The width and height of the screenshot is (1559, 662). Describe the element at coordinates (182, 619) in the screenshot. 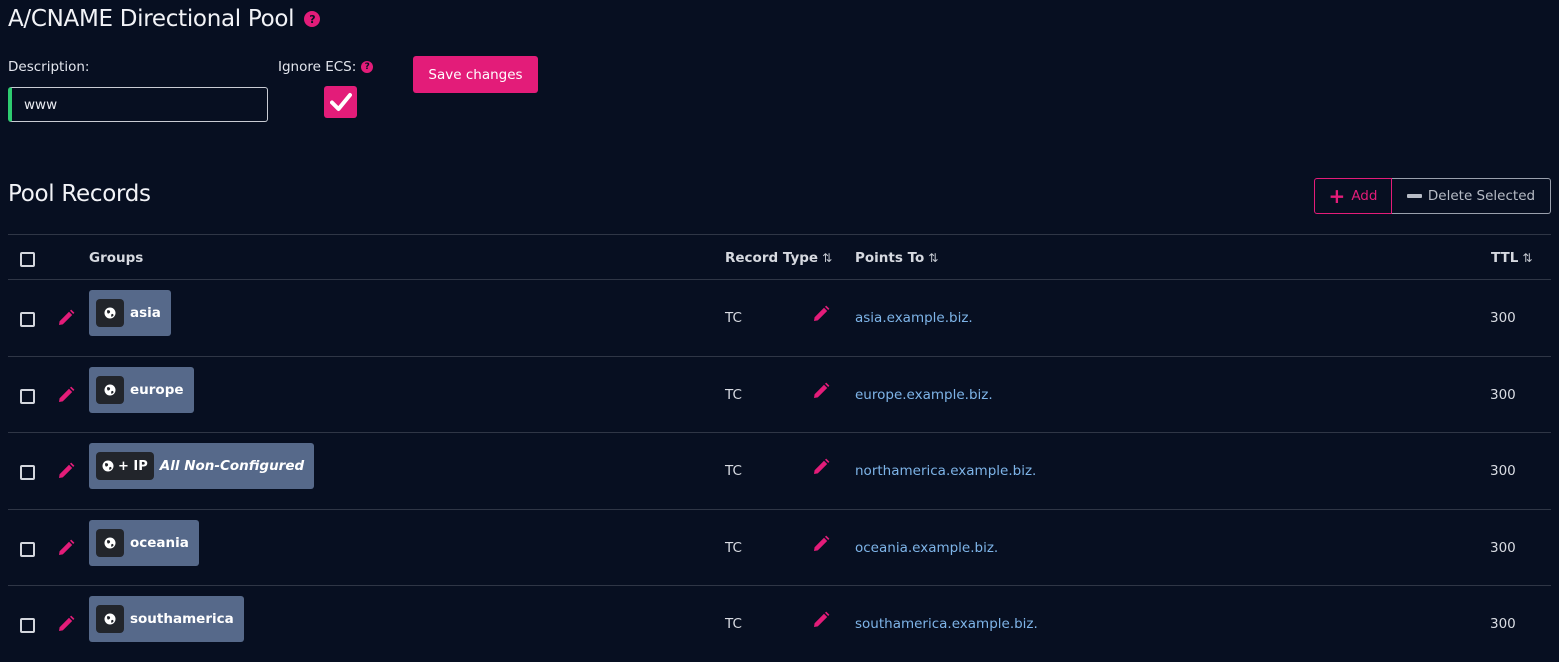

I see `group-name: southamerica` at that location.